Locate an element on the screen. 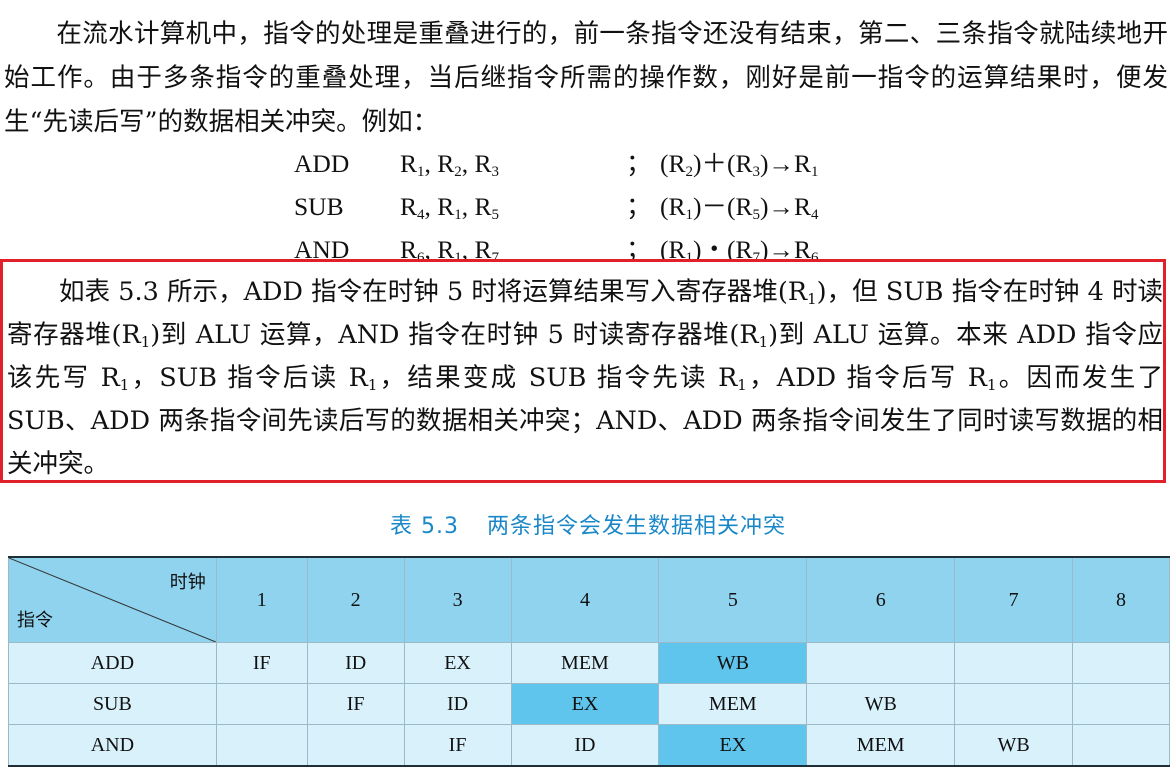 The height and width of the screenshot is (781, 1176). table-header-row: 时钟 指令 1 2 3 4 5 6 7 8 is located at coordinates (589, 599).